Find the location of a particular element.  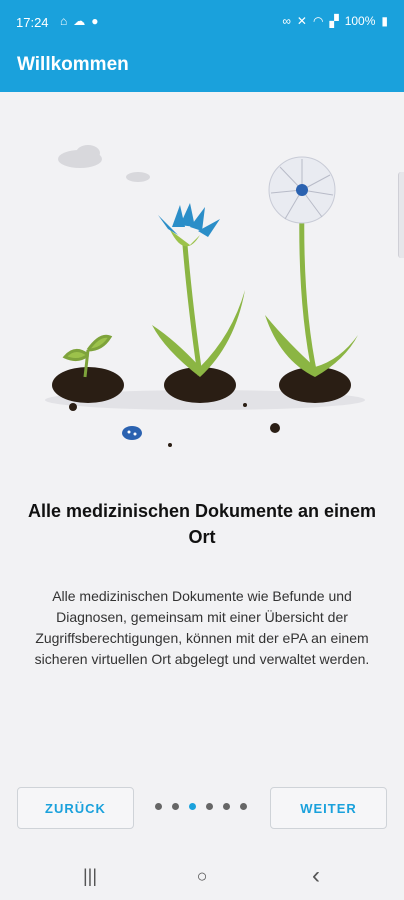

building-icon: ⌂ is located at coordinates (64, 21).